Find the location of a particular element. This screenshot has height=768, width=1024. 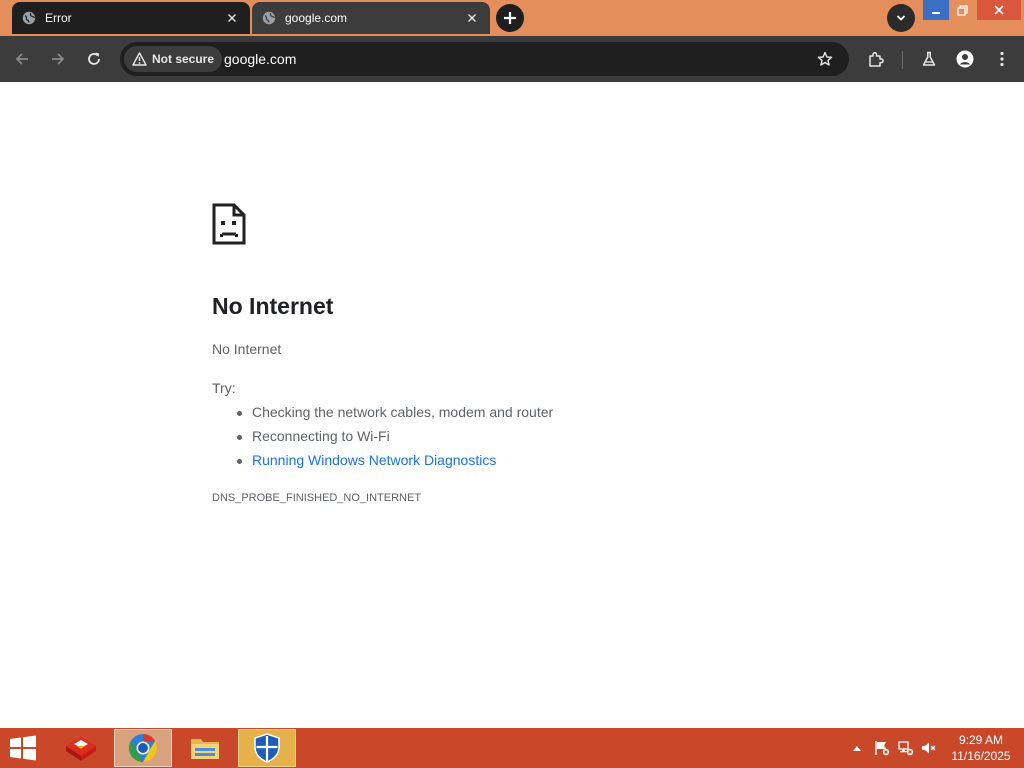

close-window-button is located at coordinates (999, 10).